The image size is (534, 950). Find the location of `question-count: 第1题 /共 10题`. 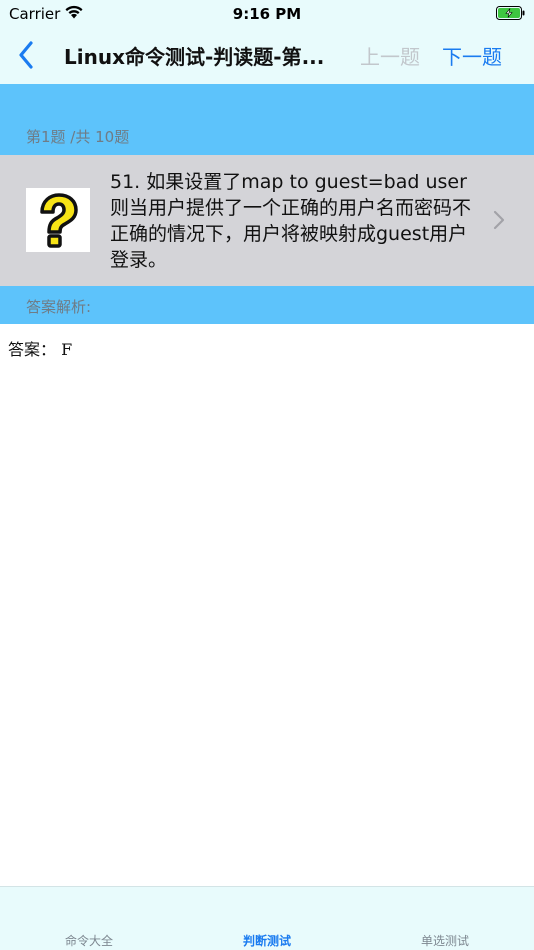

question-count: 第1题 /共 10题 is located at coordinates (78, 137).